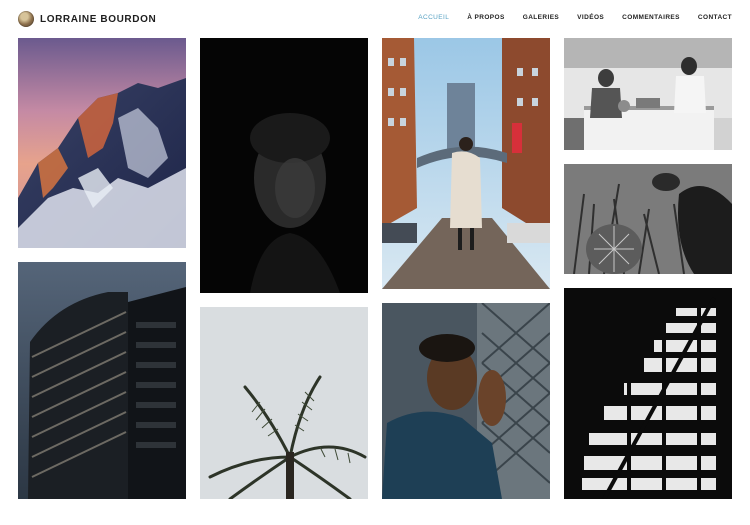  I want to click on brand: LORRAINE BOURDON, so click(87, 19).